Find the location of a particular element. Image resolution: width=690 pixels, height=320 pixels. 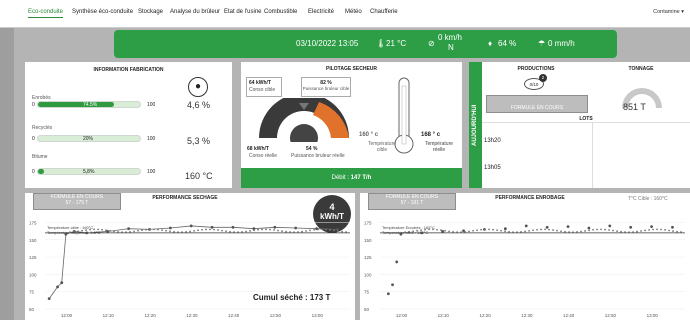

wind-icon: ⊘ is located at coordinates (431, 43).